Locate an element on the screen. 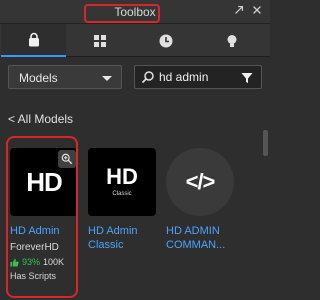 The height and width of the screenshot is (300, 320). back-to-all-models-link: < All Models is located at coordinates (40, 119).